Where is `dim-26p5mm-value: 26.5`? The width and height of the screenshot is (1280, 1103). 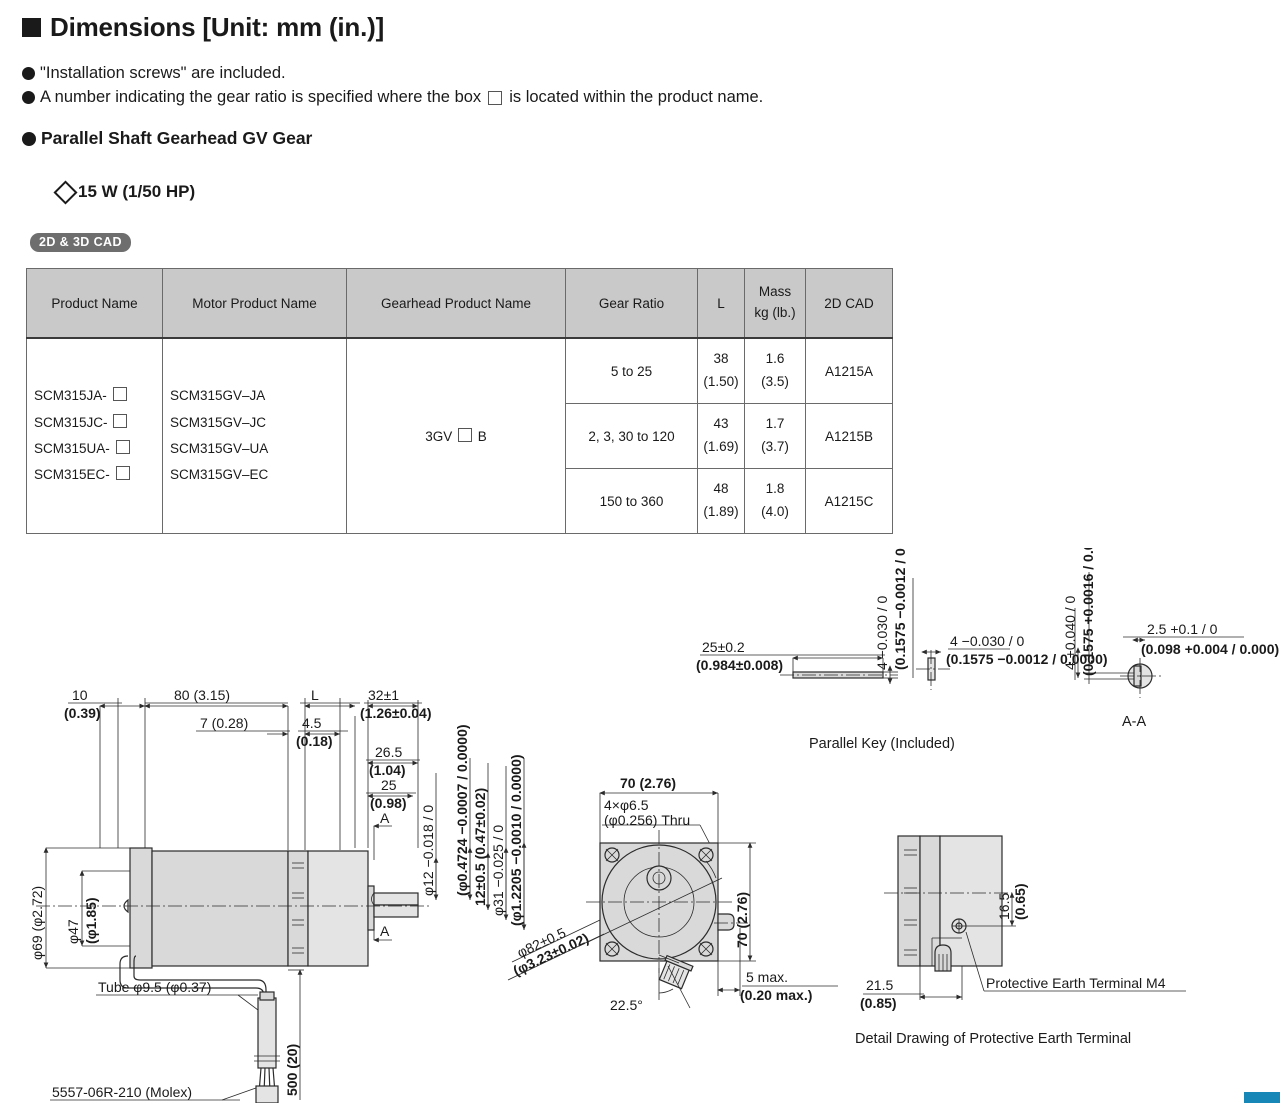
dim-26p5mm-value: 26.5 is located at coordinates (388, 752).